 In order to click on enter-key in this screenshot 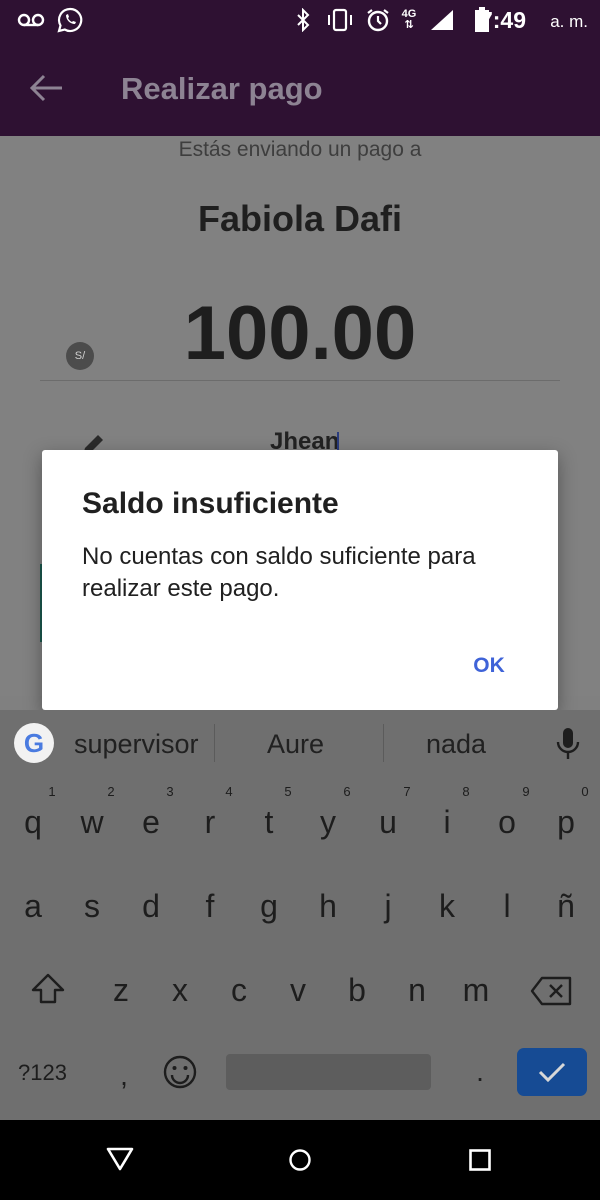, I will do `click(552, 1072)`.